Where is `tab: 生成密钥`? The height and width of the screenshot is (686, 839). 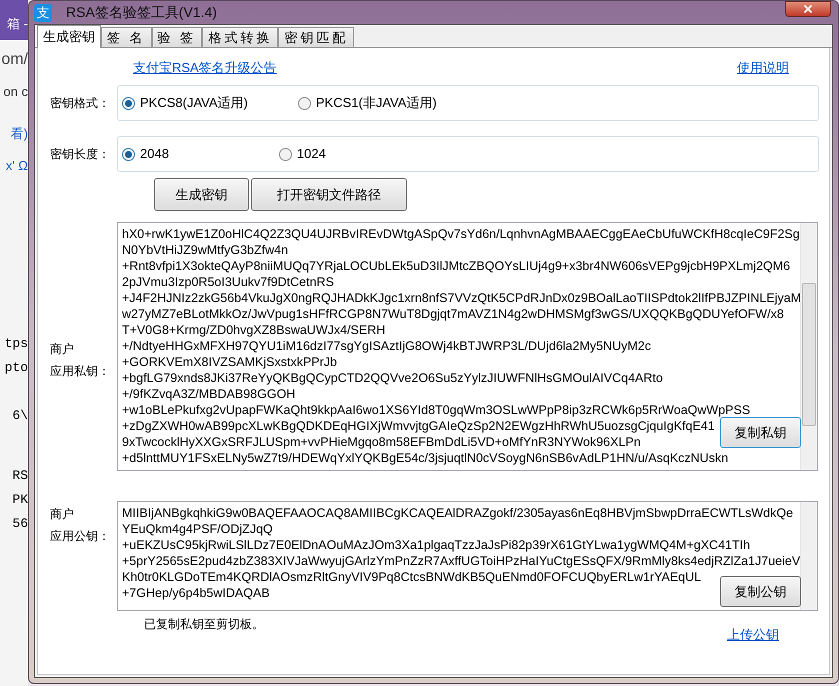 tab: 生成密钥 is located at coordinates (69, 36).